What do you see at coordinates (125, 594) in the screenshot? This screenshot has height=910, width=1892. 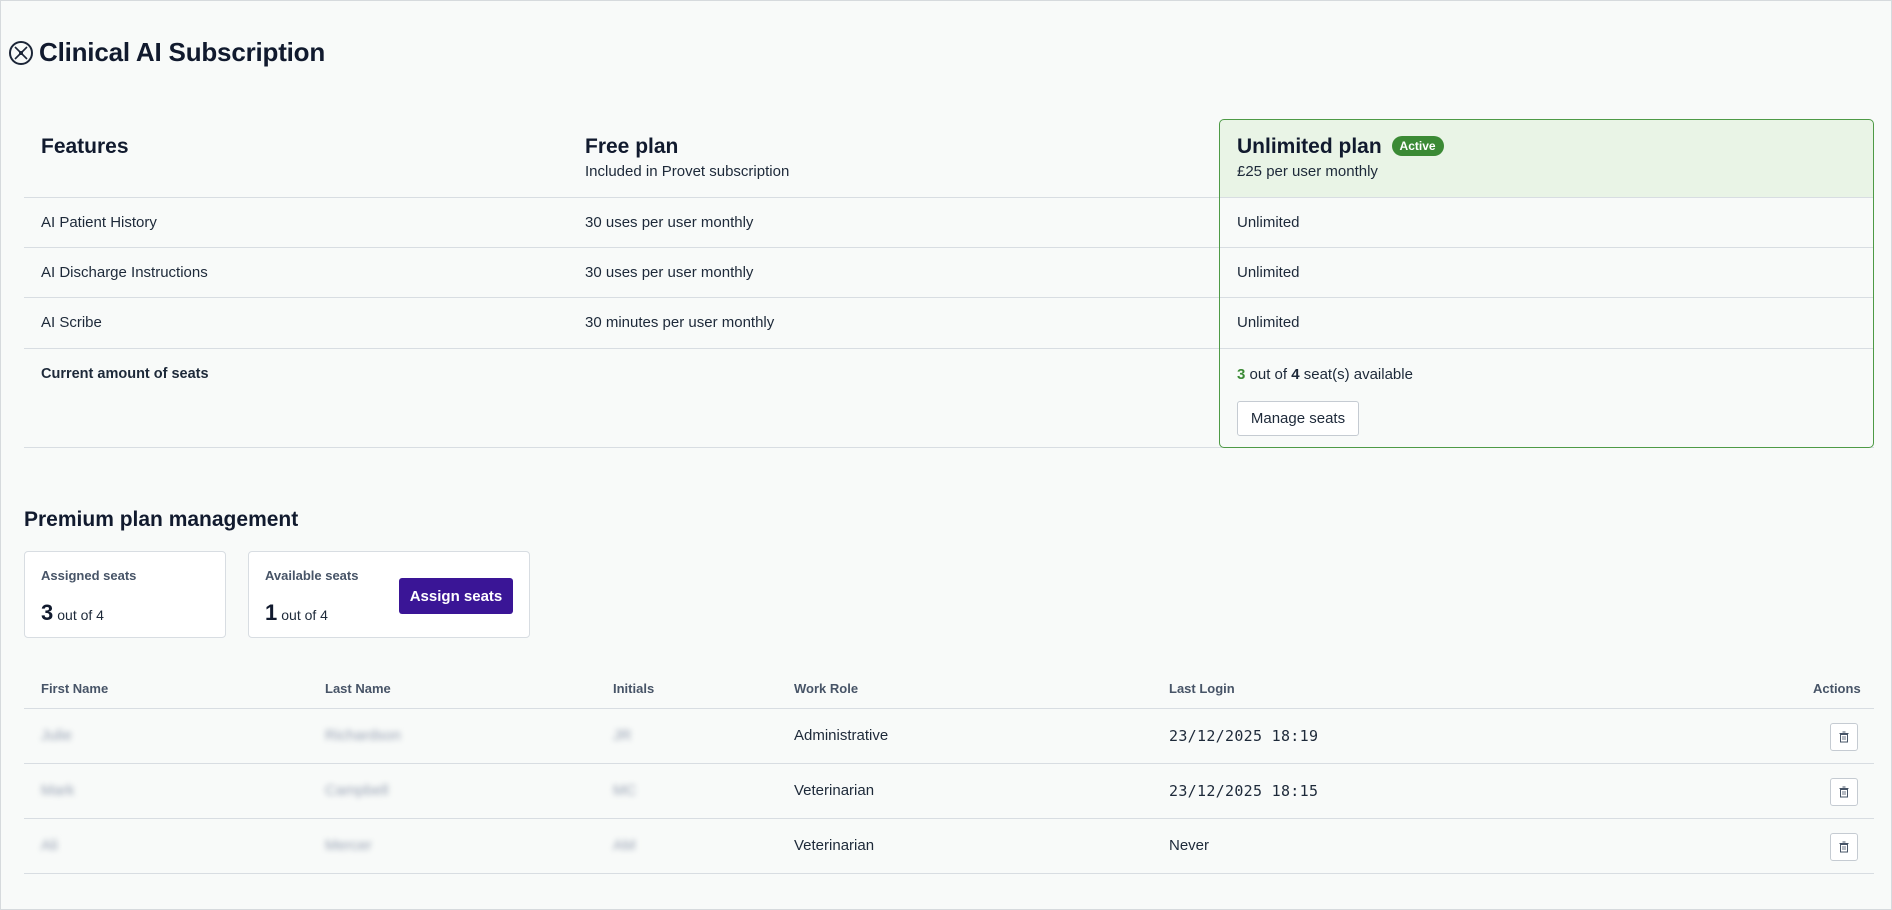 I see `assigned-seats-card: Assigned seats 3 out of 4` at bounding box center [125, 594].